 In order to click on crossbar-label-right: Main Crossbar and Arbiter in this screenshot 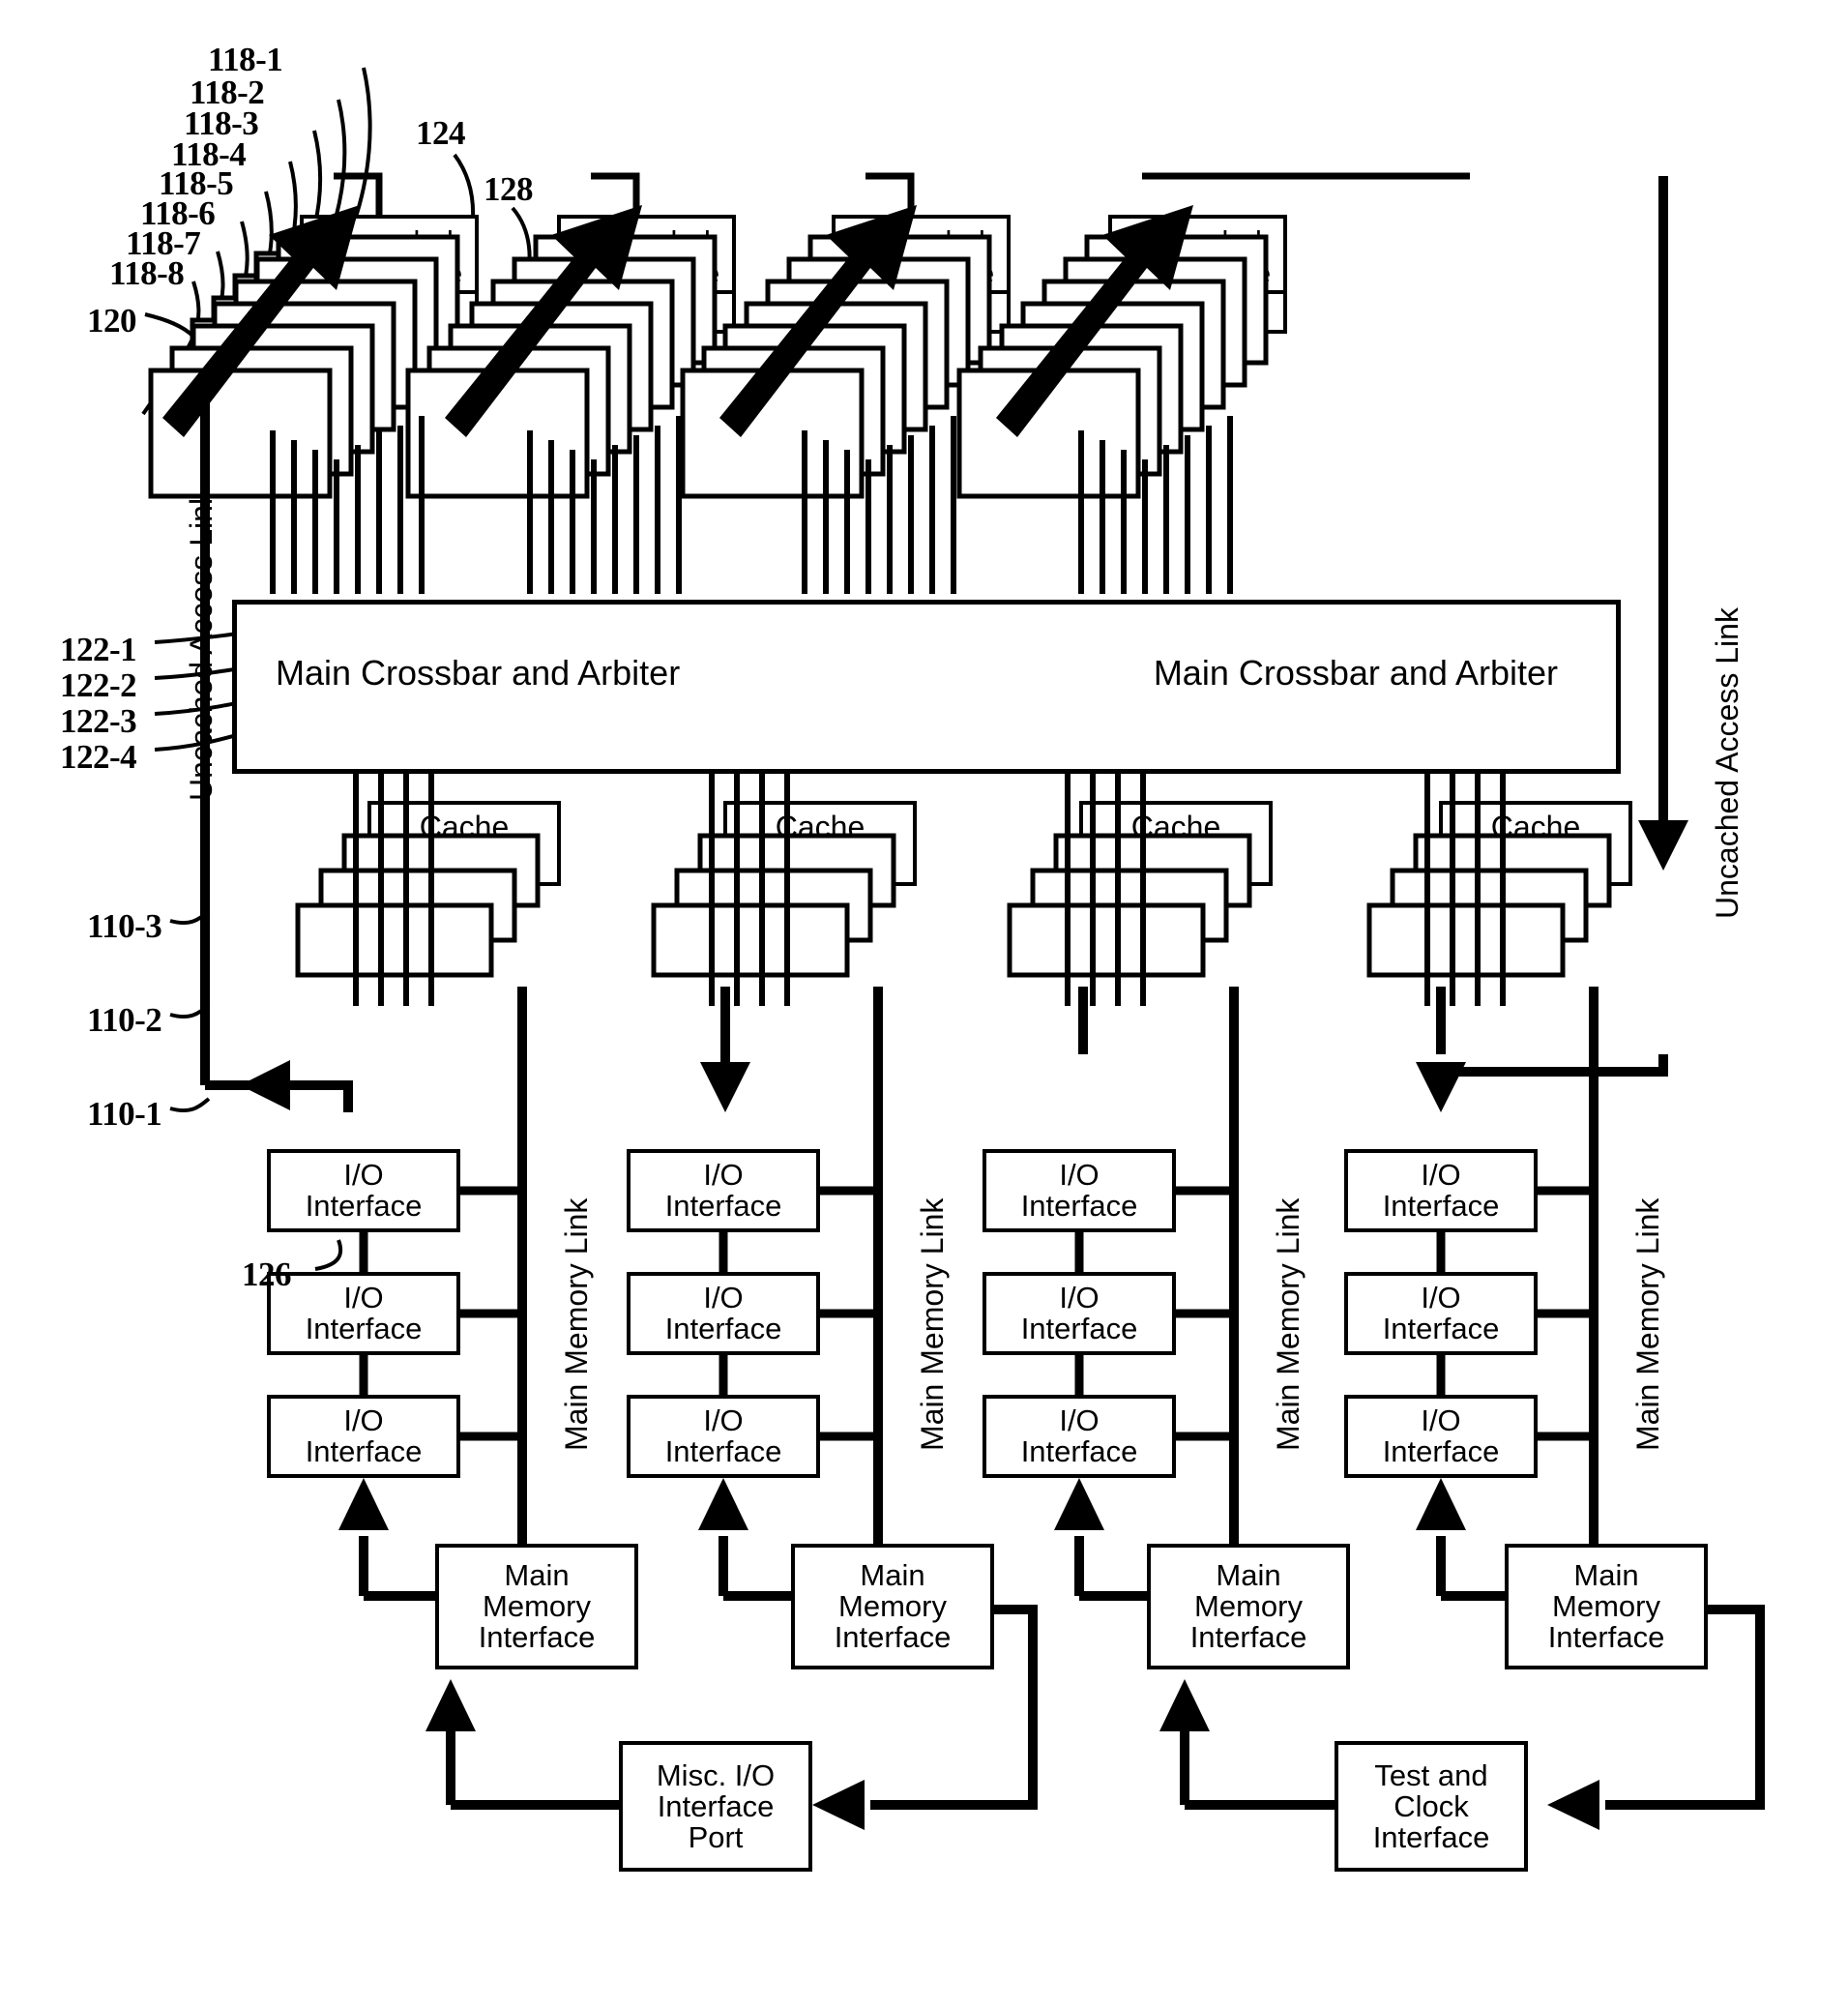, I will do `click(1356, 673)`.